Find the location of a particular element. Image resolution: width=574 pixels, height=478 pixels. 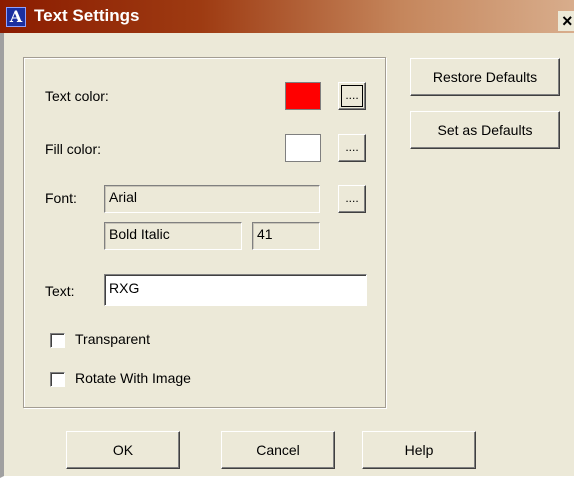

text-color-label: Text color: is located at coordinates (77, 96).